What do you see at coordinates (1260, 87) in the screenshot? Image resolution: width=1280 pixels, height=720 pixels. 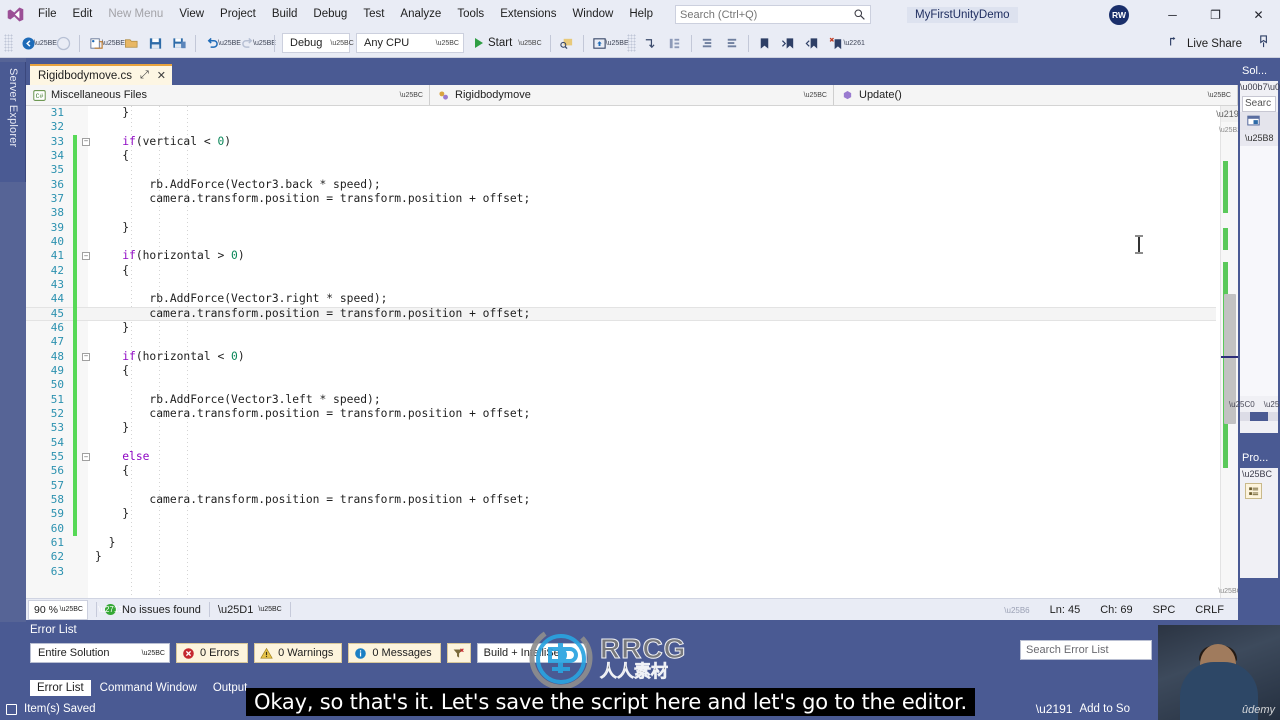 I see `solution-explorer-toolbar: \u00b7\u00b7` at bounding box center [1260, 87].